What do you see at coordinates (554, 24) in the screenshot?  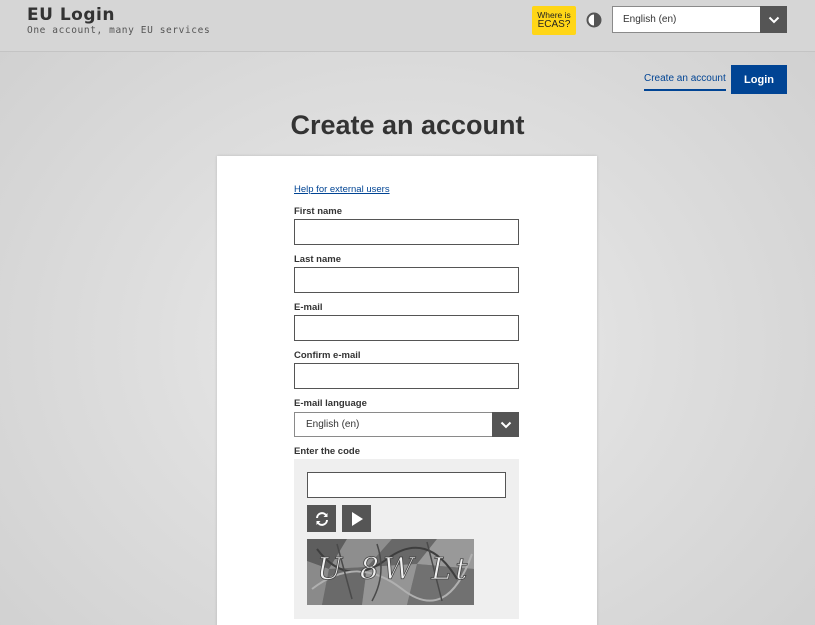 I see `ecas-line-2: ECAS?` at bounding box center [554, 24].